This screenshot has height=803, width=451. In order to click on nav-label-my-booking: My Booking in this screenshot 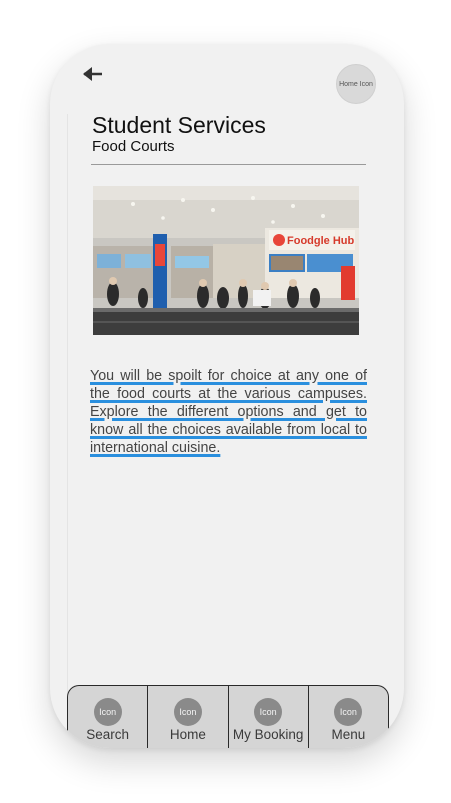, I will do `click(268, 734)`.